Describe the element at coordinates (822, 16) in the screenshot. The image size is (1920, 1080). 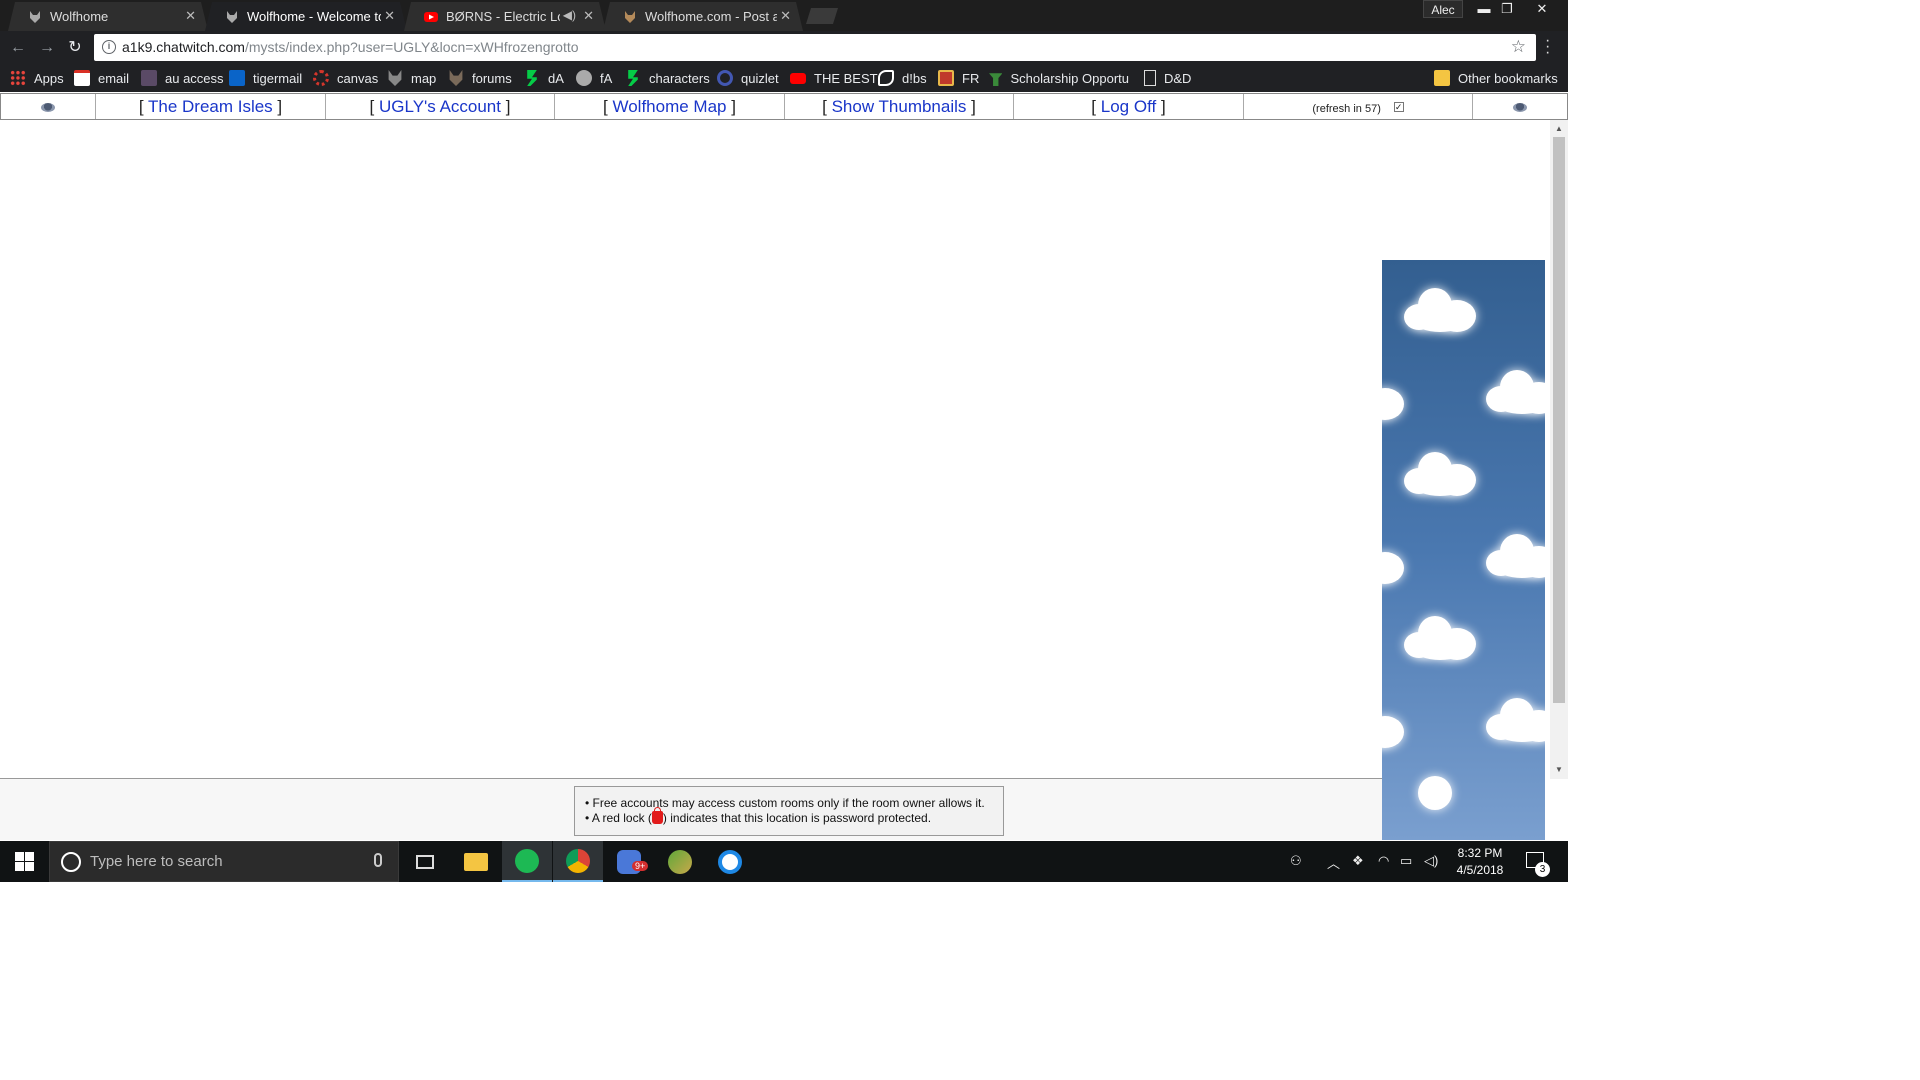
I see `new-tab-button` at that location.